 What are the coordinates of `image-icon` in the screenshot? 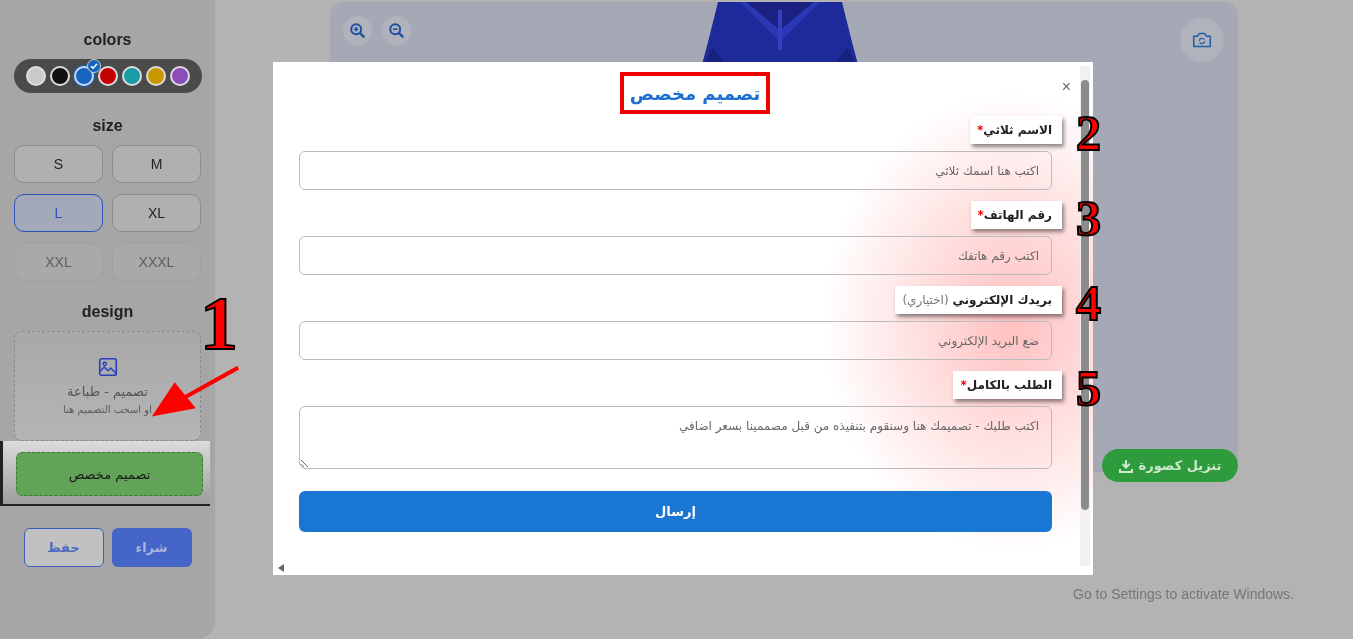 It's located at (107, 367).